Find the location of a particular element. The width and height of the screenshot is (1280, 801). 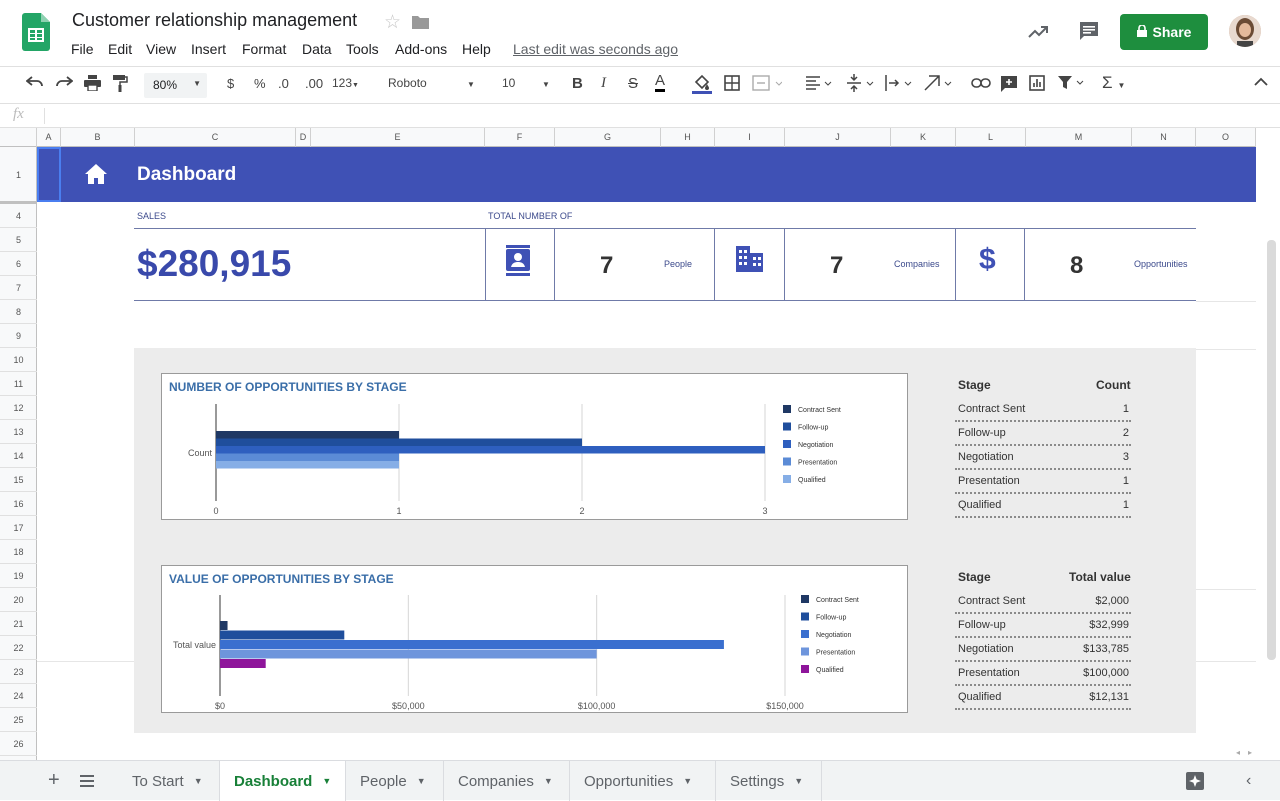

sheet-tab-opportunities: Opportunities ▼ is located at coordinates (643, 781).